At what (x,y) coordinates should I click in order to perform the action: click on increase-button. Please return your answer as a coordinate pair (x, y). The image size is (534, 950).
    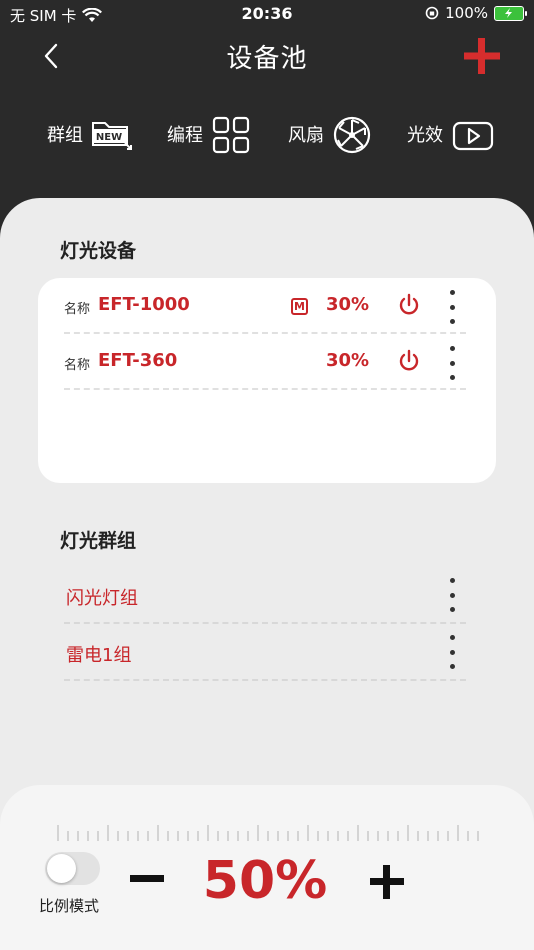
    Looking at the image, I should click on (387, 882).